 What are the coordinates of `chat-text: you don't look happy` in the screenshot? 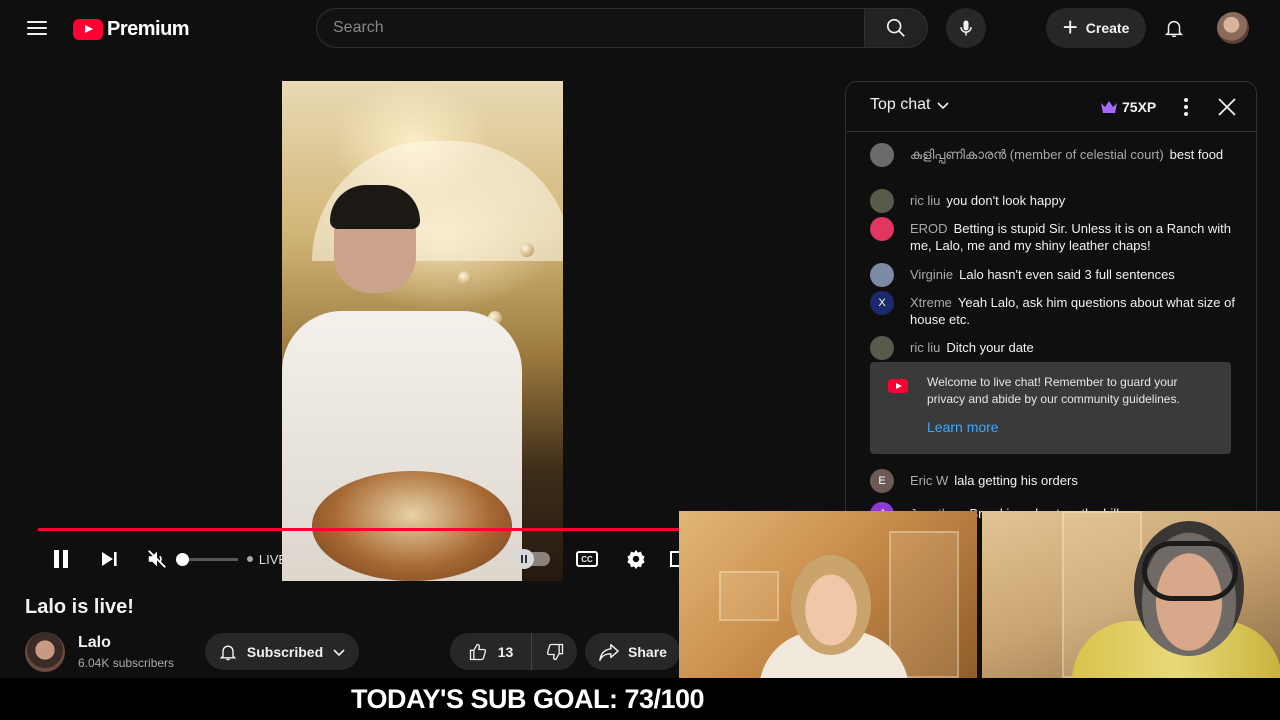 It's located at (1006, 200).